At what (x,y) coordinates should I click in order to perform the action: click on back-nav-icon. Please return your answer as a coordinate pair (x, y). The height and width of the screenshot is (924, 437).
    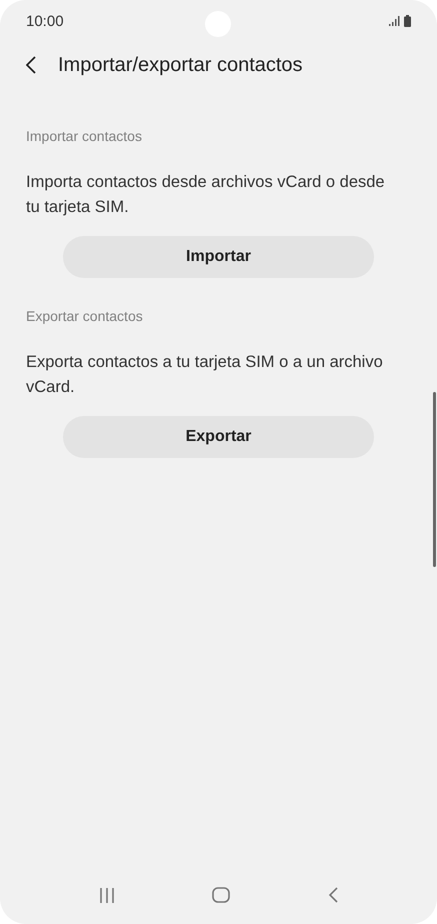
    Looking at the image, I should click on (333, 895).